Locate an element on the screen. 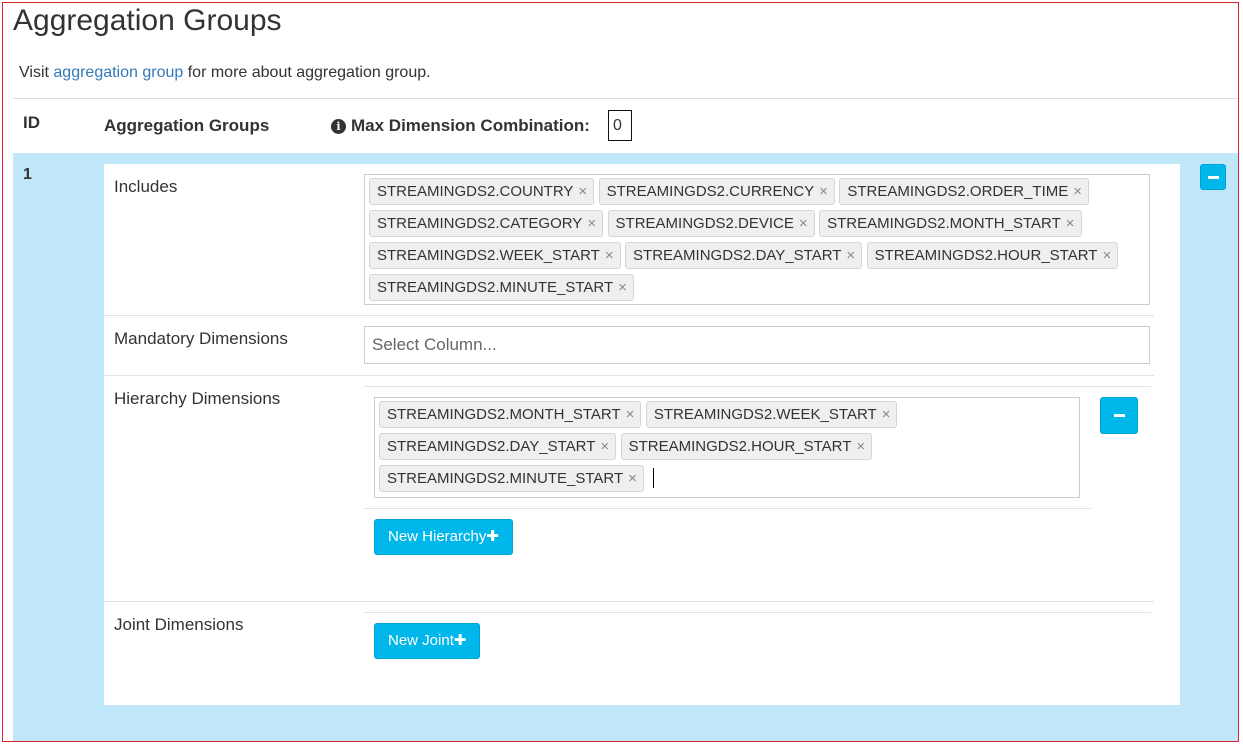 The image size is (1243, 746). selected-column-tag: STREAMINGDS2.DEVICE × is located at coordinates (711, 223).